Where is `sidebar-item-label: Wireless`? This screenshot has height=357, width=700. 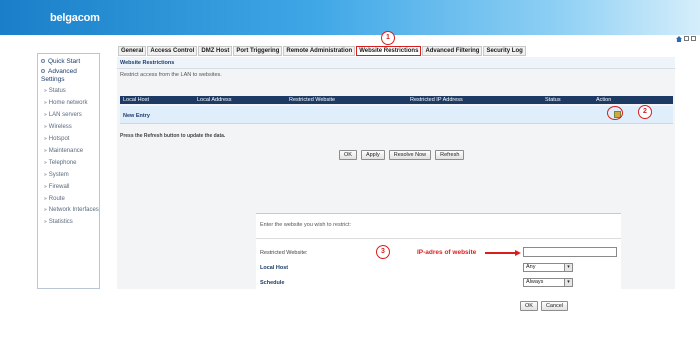
sidebar-item-label: Wireless is located at coordinates (60, 127).